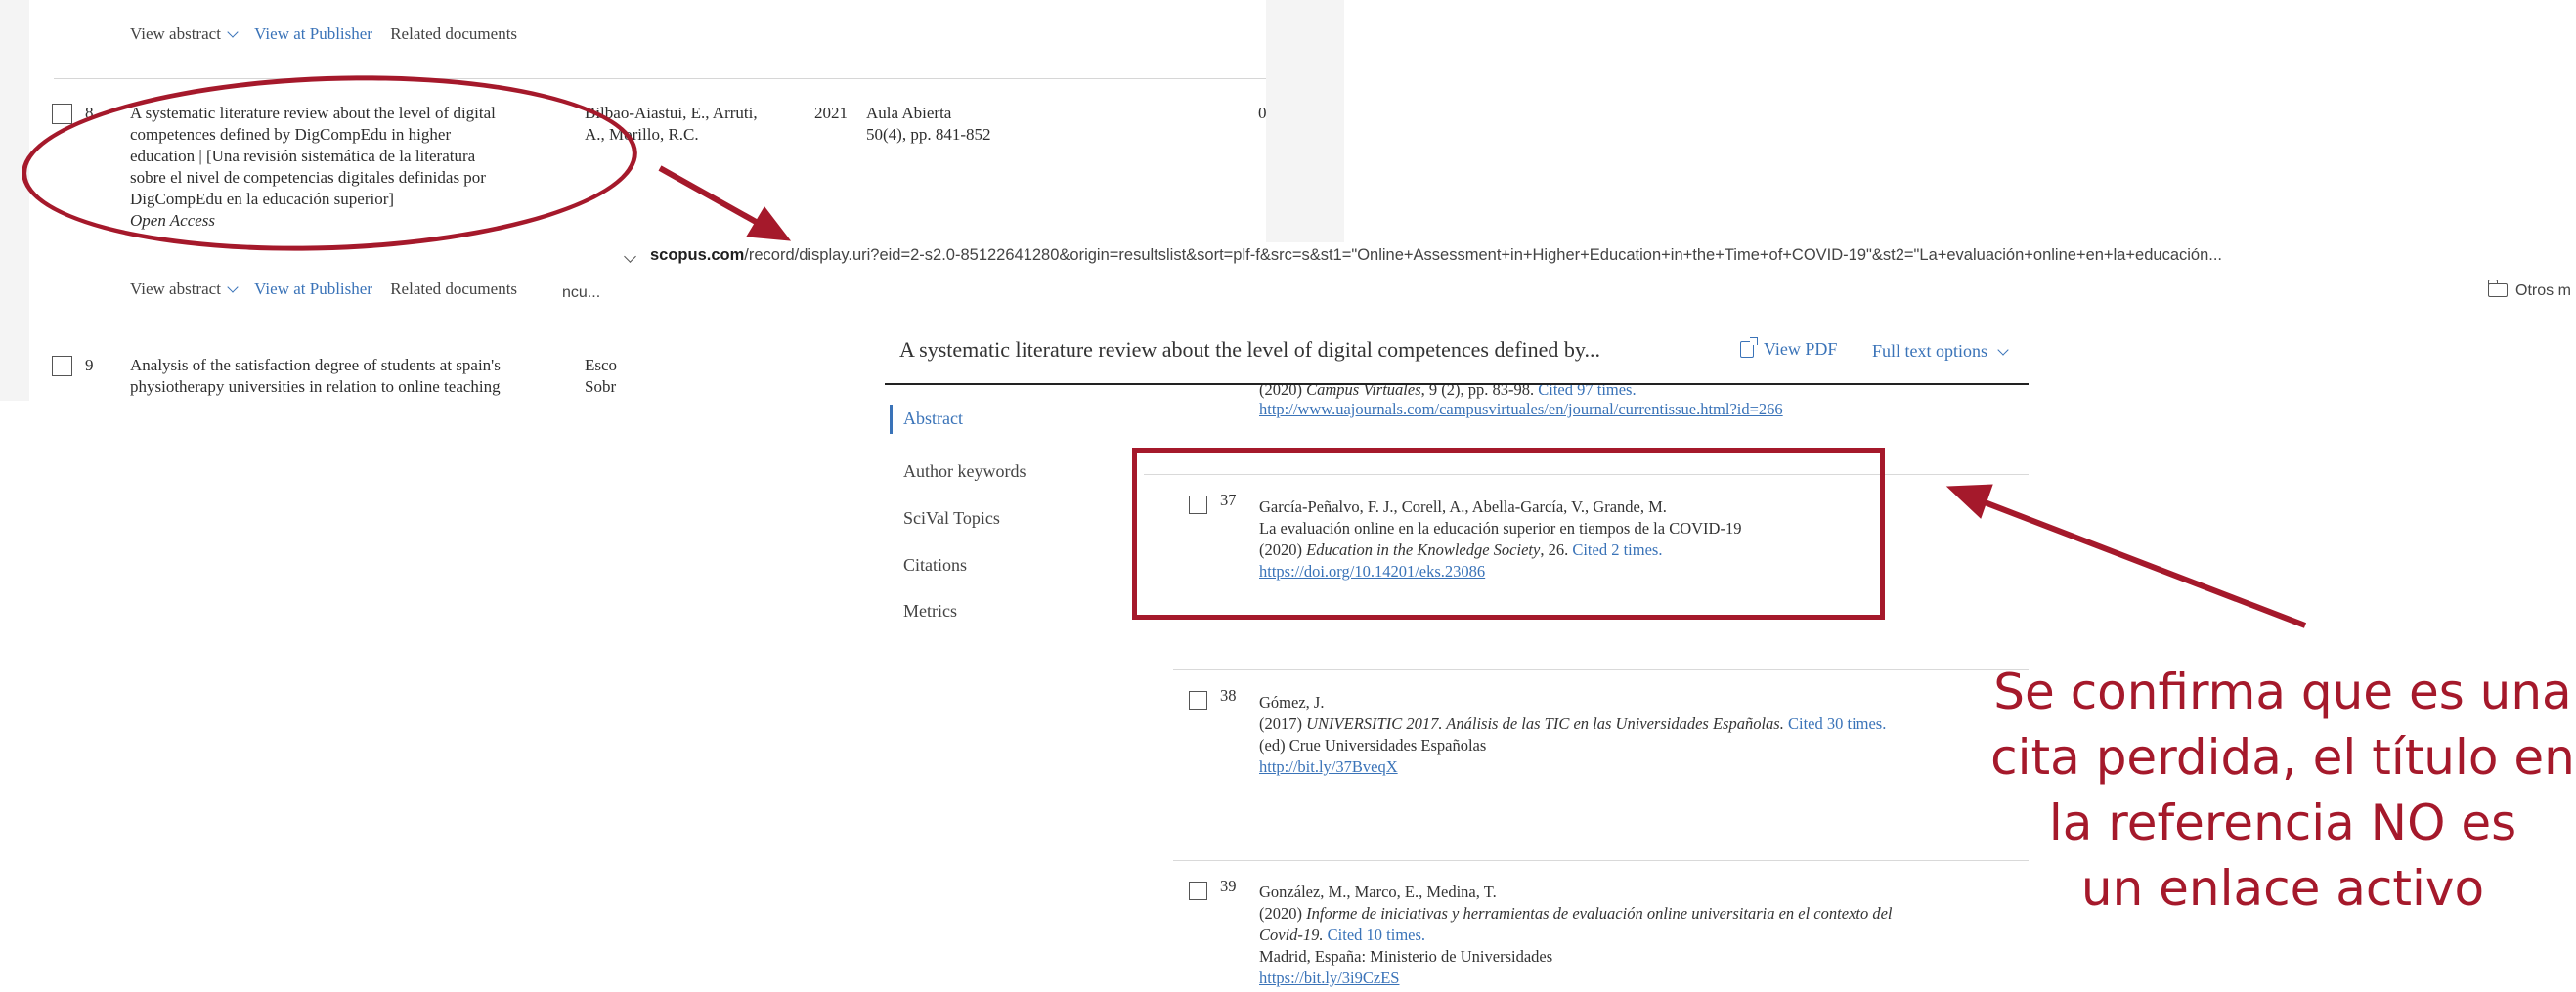 The width and height of the screenshot is (2576, 992). Describe the element at coordinates (601, 386) in the screenshot. I see `row9-authors-line: Sobr` at that location.